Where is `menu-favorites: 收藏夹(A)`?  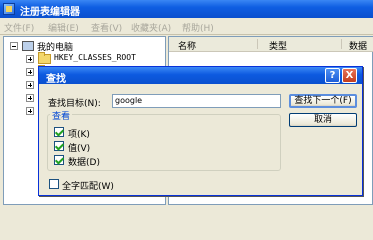 menu-favorites: 收藏夹(A) is located at coordinates (151, 27).